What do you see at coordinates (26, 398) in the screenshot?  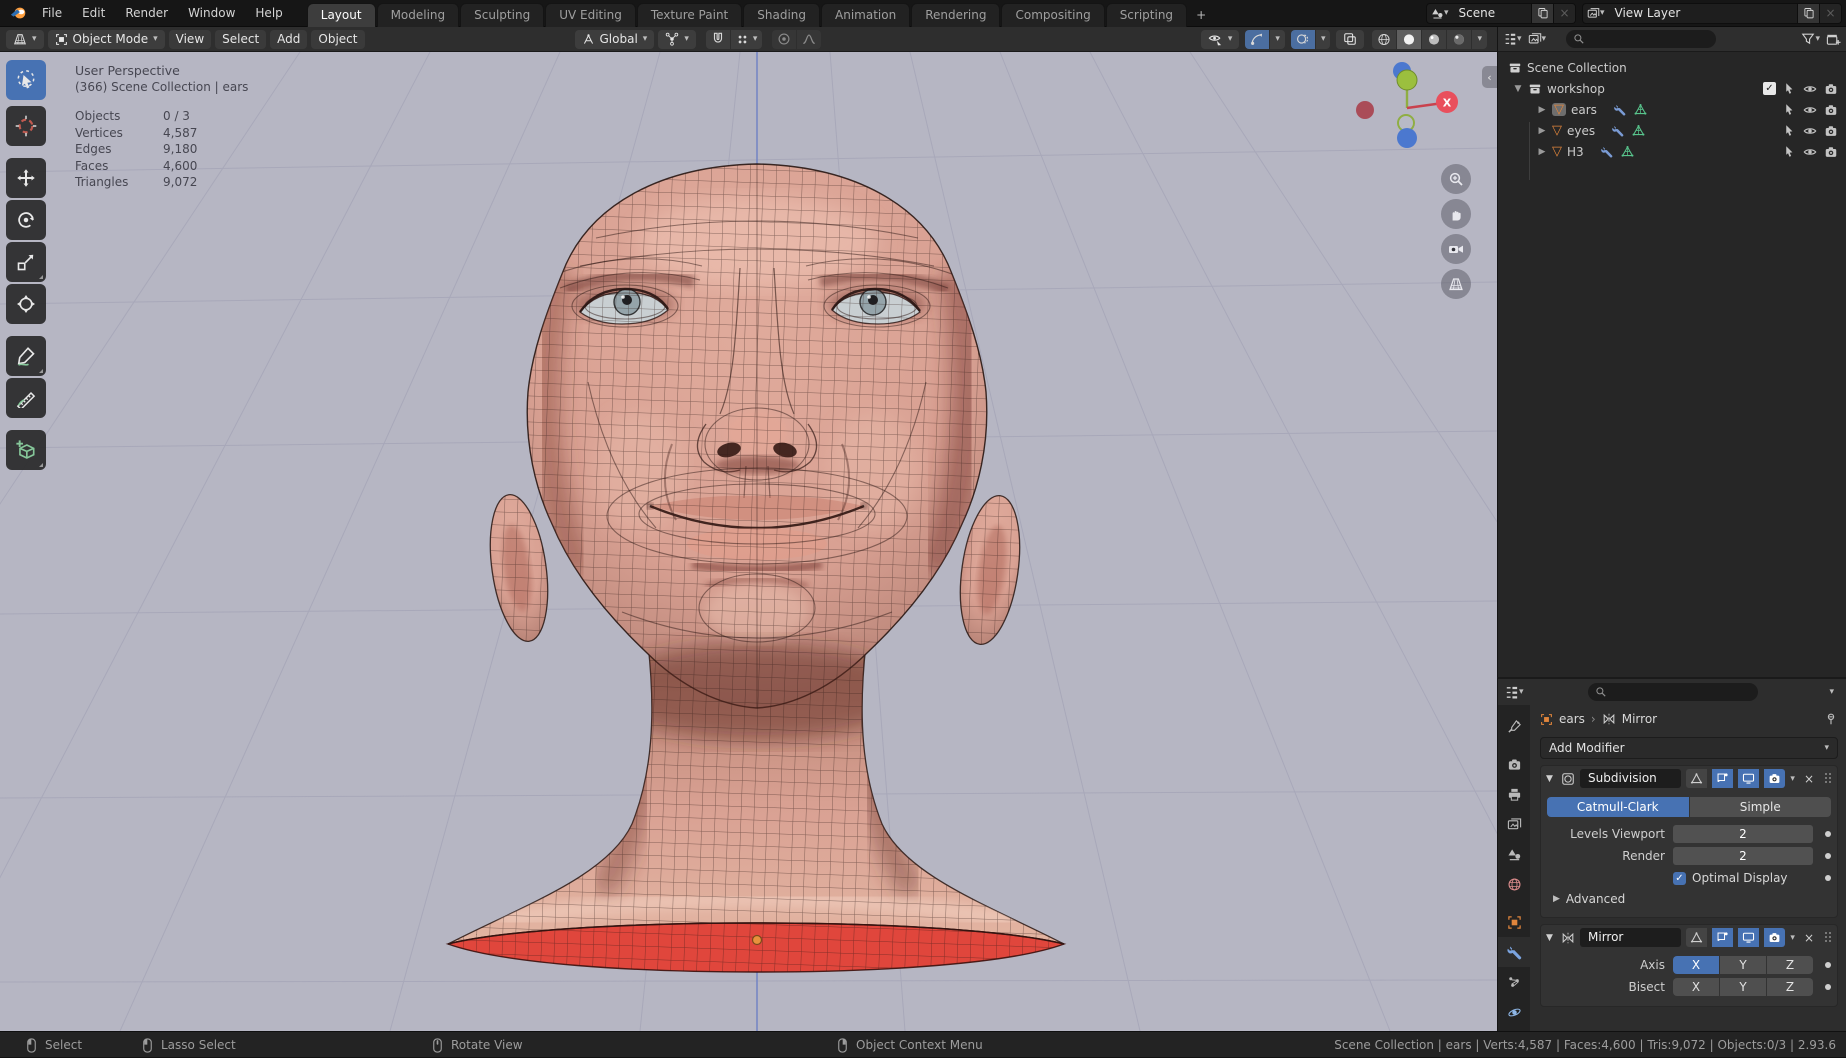 I see `tool-measure` at bounding box center [26, 398].